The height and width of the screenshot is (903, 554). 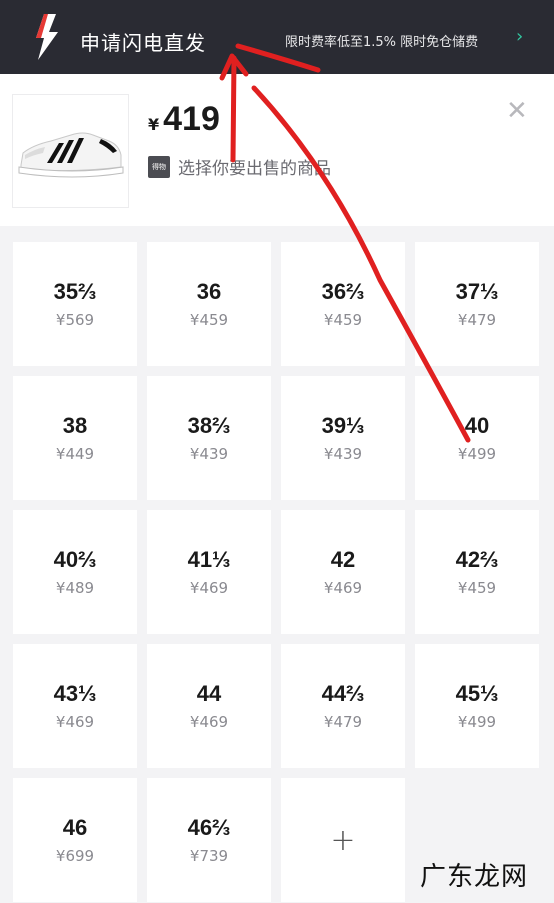 I want to click on size-price: ¥739, so click(x=209, y=856).